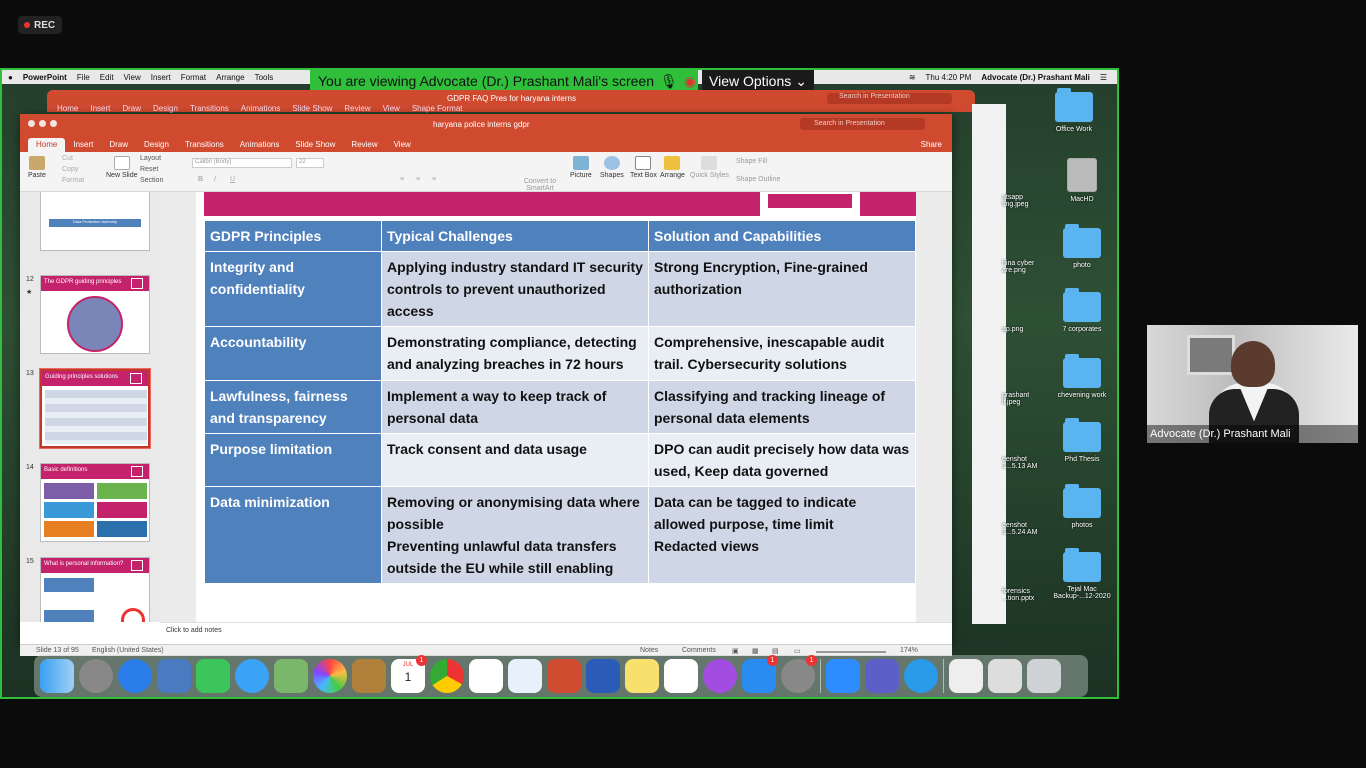 The height and width of the screenshot is (768, 1366). I want to click on language-indicator: English (United States), so click(128, 650).